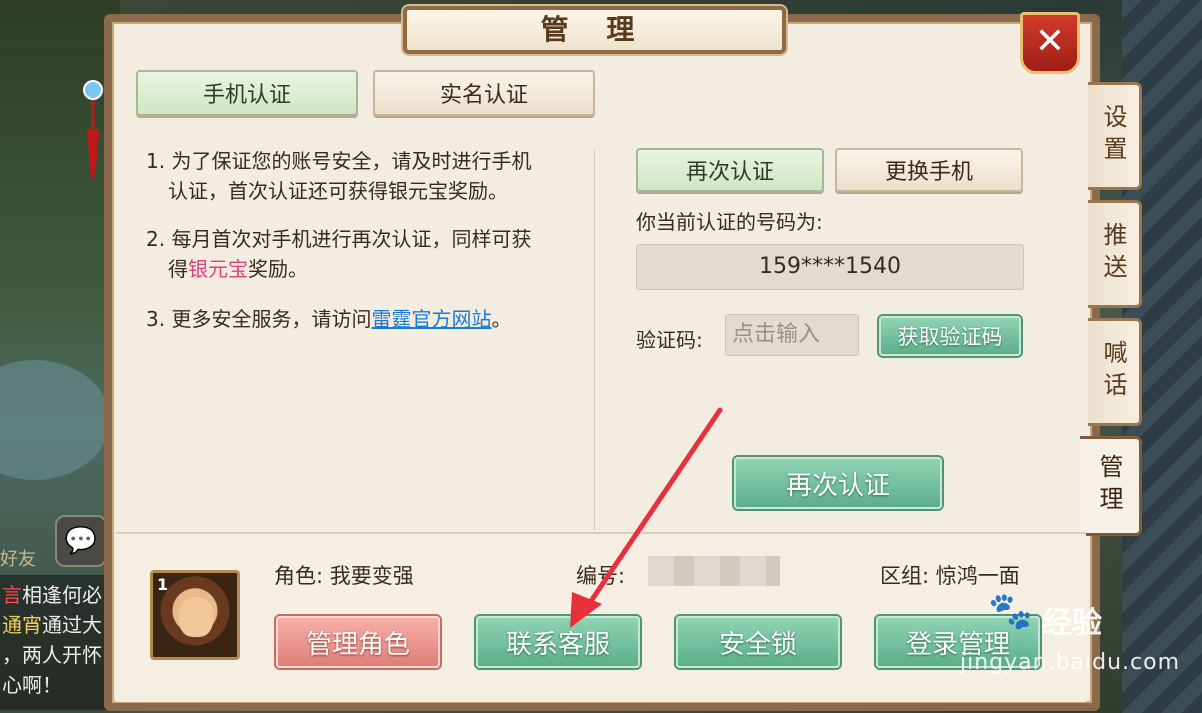 The image size is (1202, 713). I want to click on avatar-face, so click(196, 617).